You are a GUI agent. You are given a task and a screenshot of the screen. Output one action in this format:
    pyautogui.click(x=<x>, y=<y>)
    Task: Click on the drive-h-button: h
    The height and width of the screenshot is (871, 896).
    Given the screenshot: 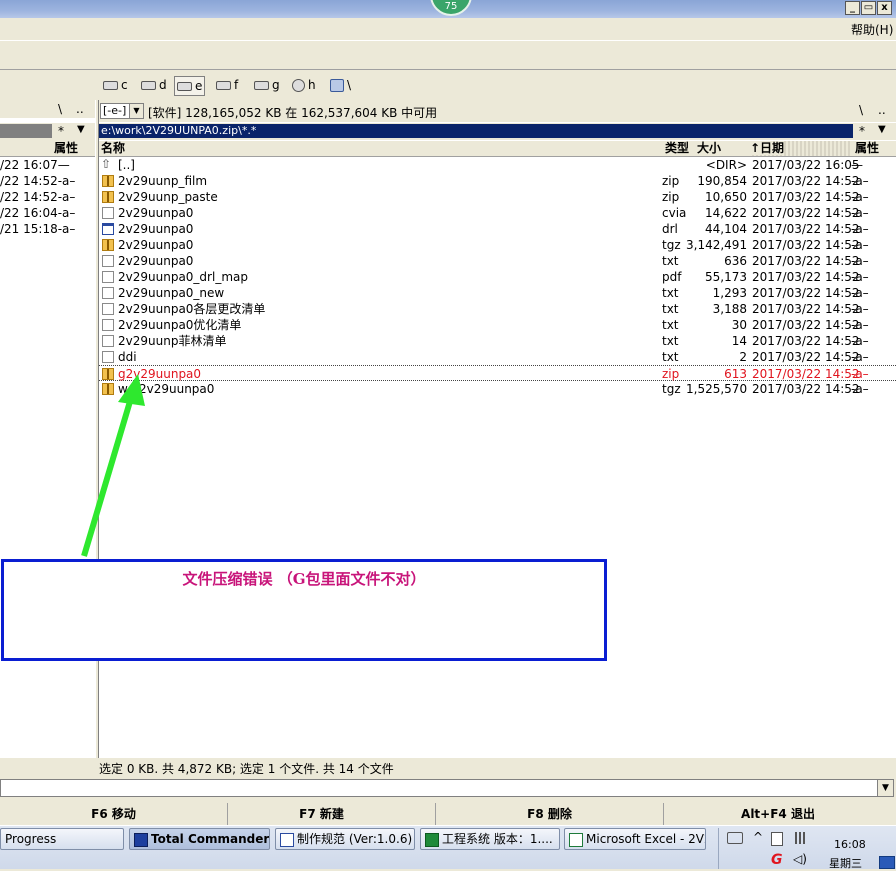 What is the action you would take?
    pyautogui.click(x=304, y=85)
    